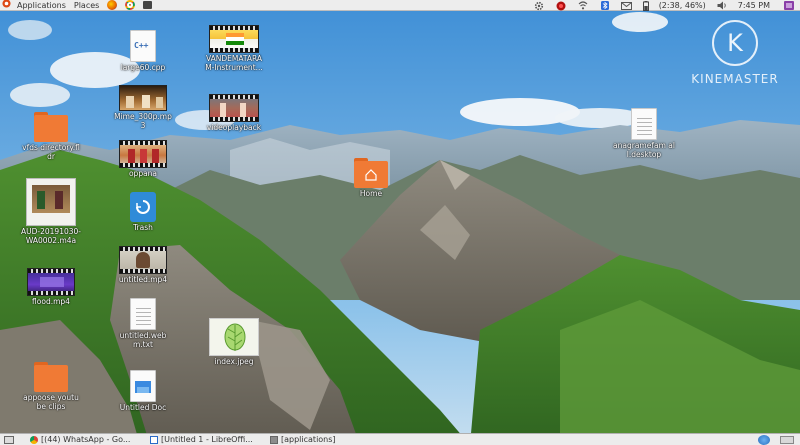 The width and height of the screenshot is (800, 445). What do you see at coordinates (371, 173) in the screenshot?
I see `home-folder-icon` at bounding box center [371, 173].